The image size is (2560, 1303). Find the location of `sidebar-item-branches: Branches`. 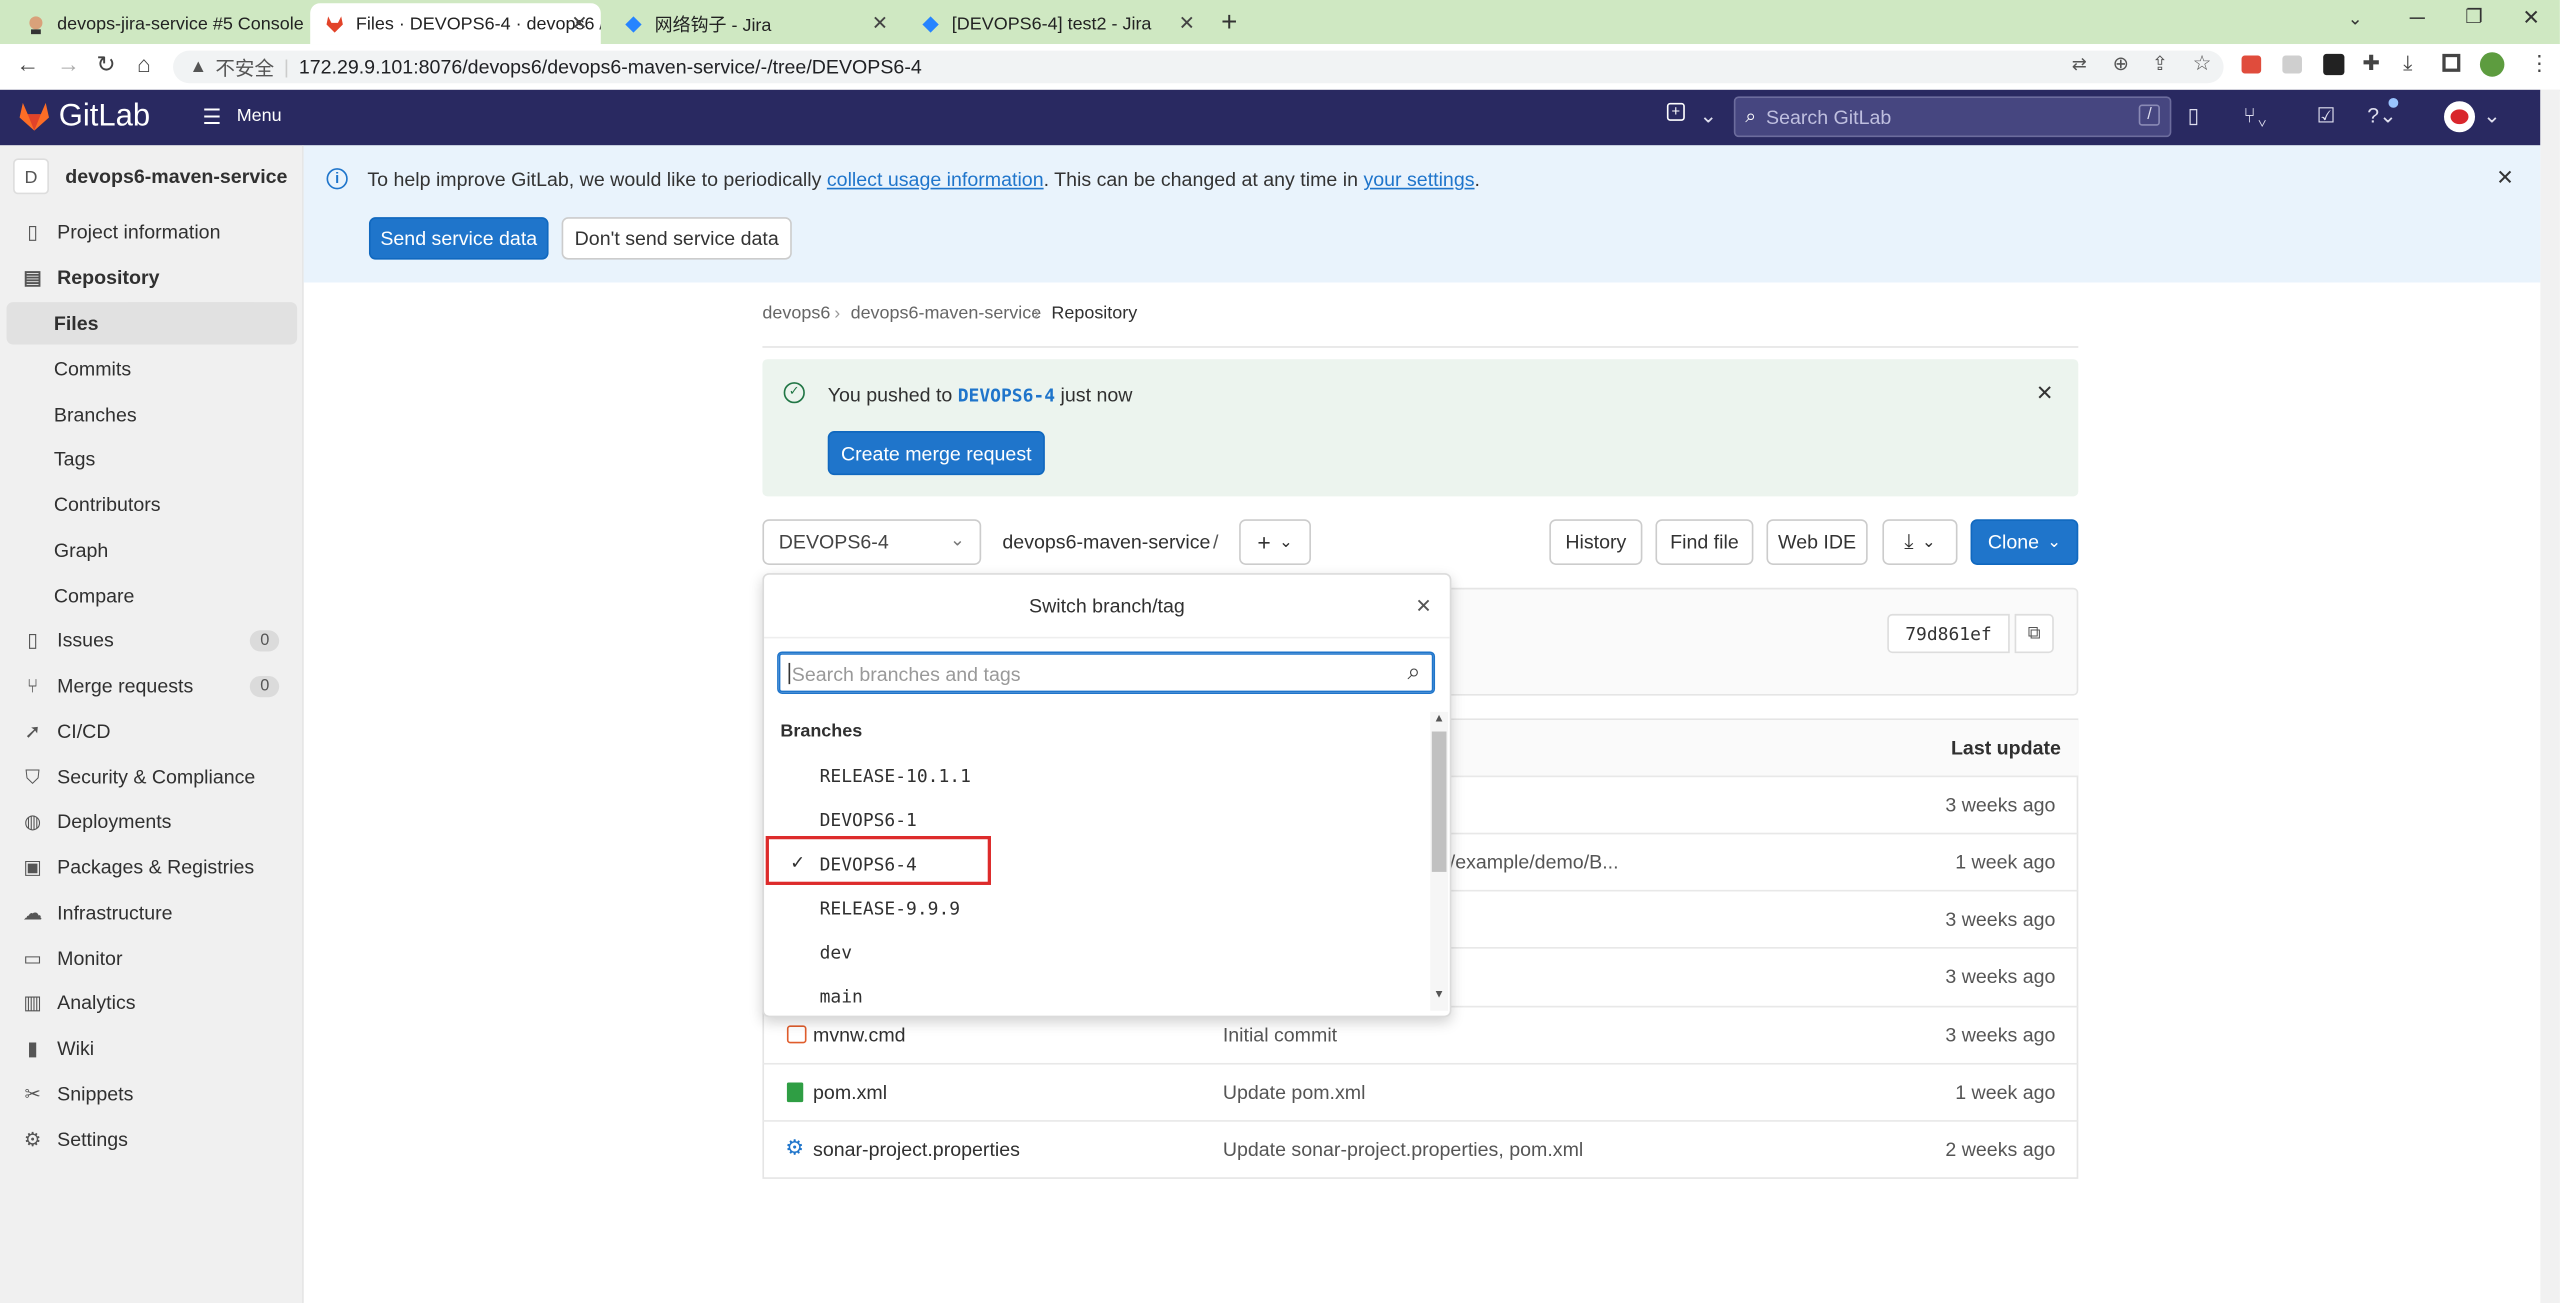

sidebar-item-branches: Branches is located at coordinates (152, 415).